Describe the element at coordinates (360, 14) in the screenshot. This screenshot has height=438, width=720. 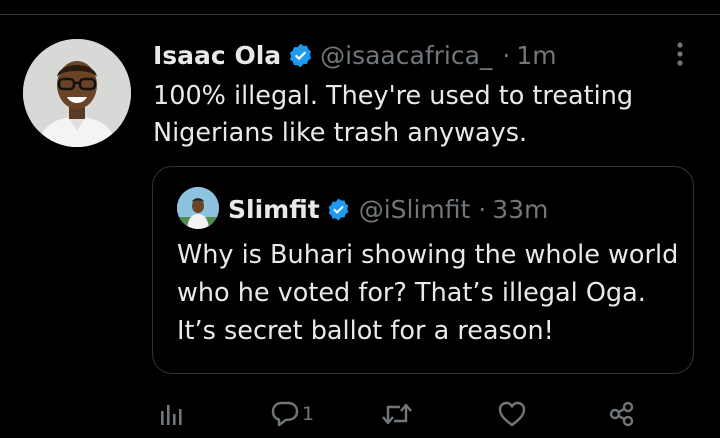
I see `top-divider` at that location.